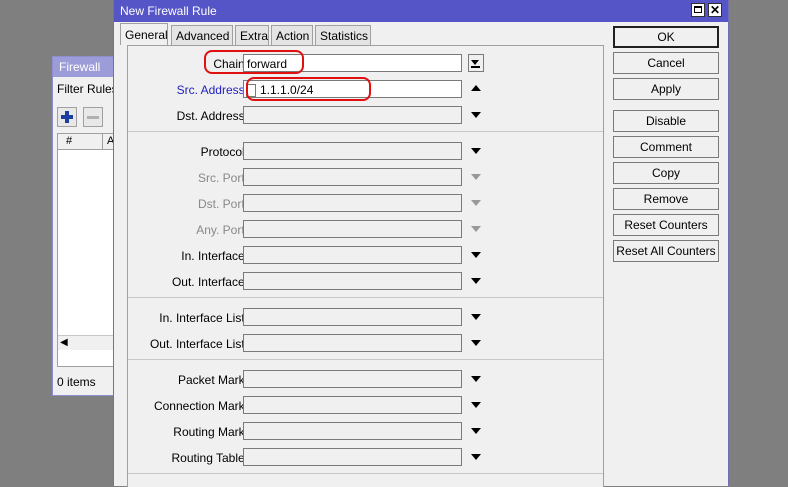 This screenshot has height=487, width=788. What do you see at coordinates (67, 117) in the screenshot?
I see `add-rule-button` at bounding box center [67, 117].